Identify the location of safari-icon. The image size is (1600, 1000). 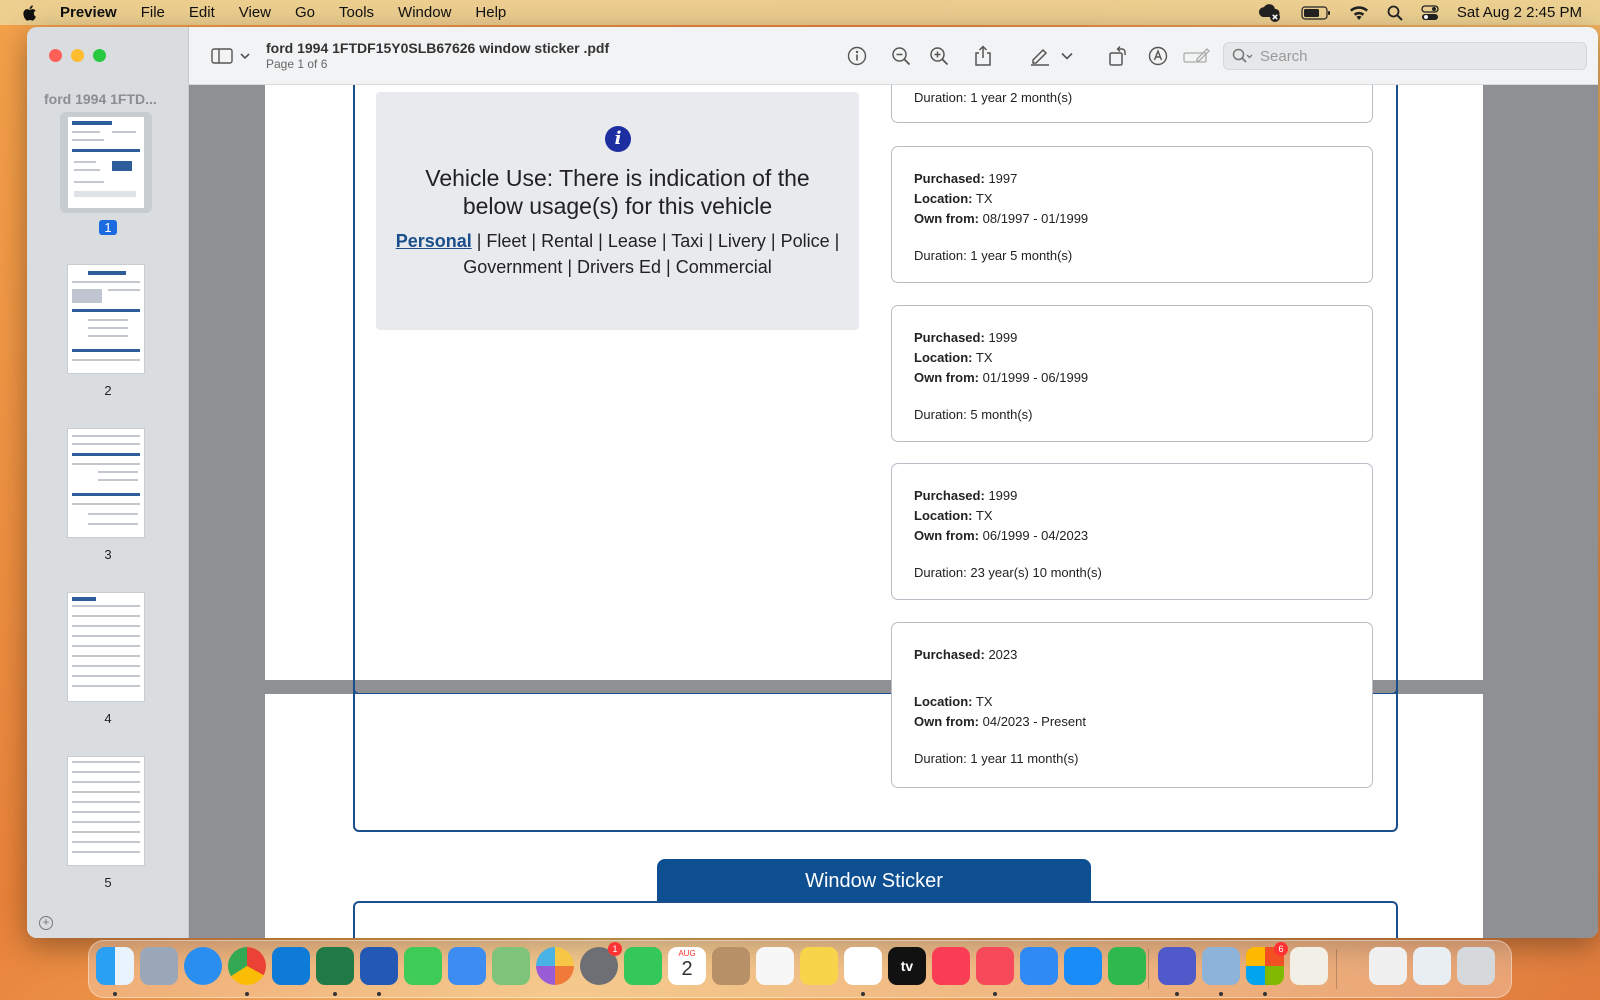
(203, 966).